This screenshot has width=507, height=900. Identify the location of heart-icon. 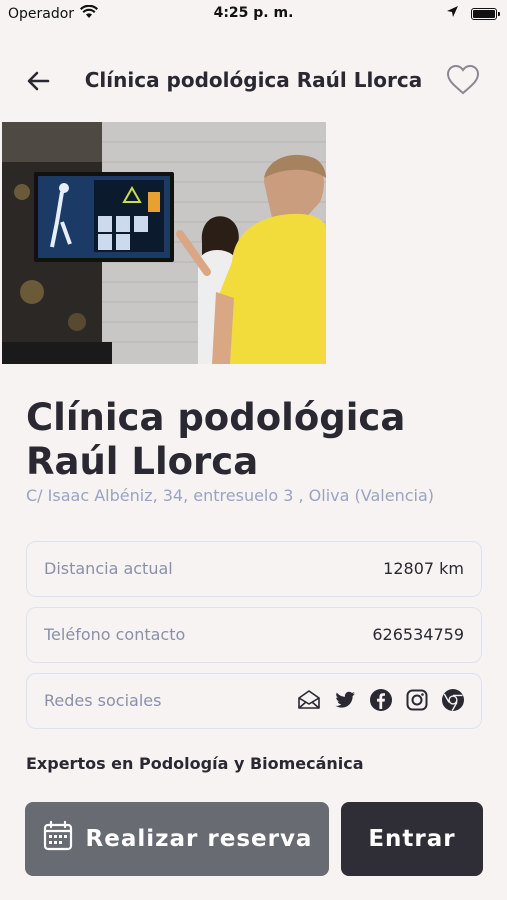
(463, 80).